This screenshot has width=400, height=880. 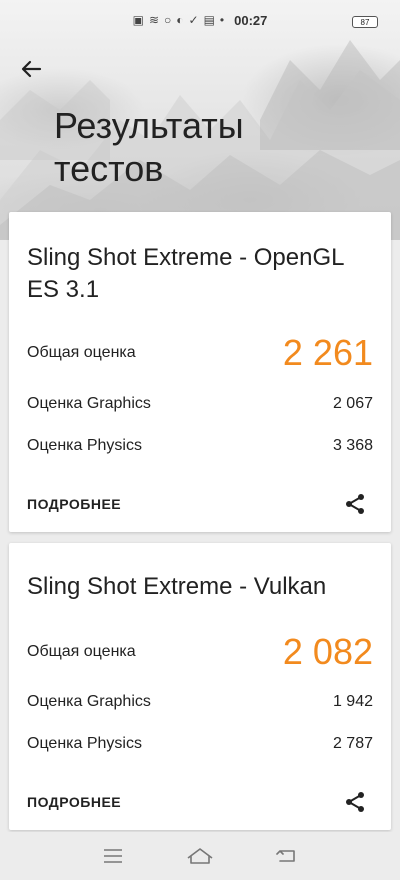 I want to click on status-bar: ▣ ≋ ○ ◐ ✓ ▤ • 00:27, so click(x=200, y=20).